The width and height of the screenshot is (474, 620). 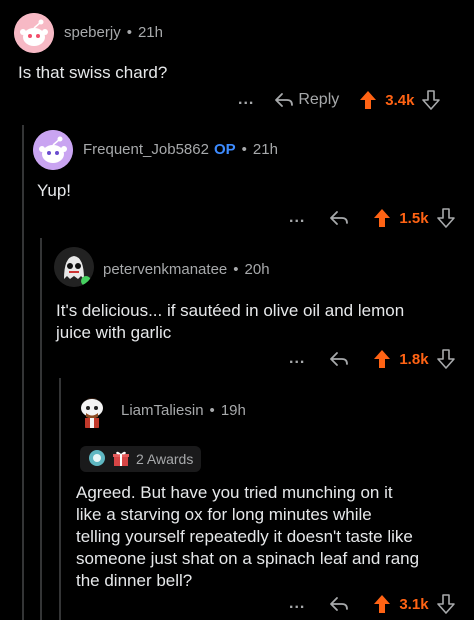 I want to click on username: speberjy, so click(x=92, y=32).